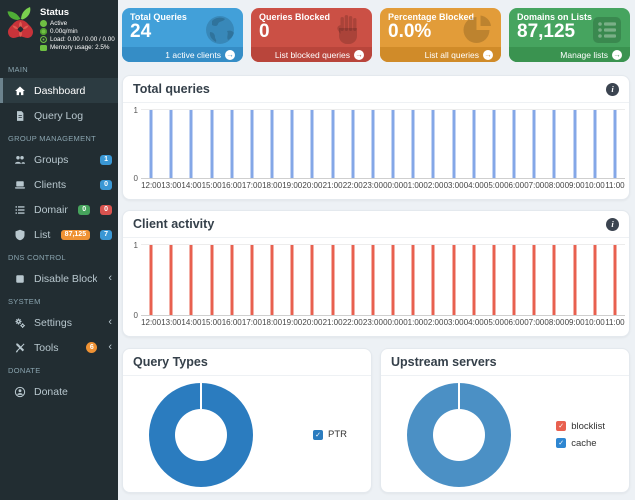  What do you see at coordinates (20, 323) in the screenshot?
I see `gears-icon` at bounding box center [20, 323].